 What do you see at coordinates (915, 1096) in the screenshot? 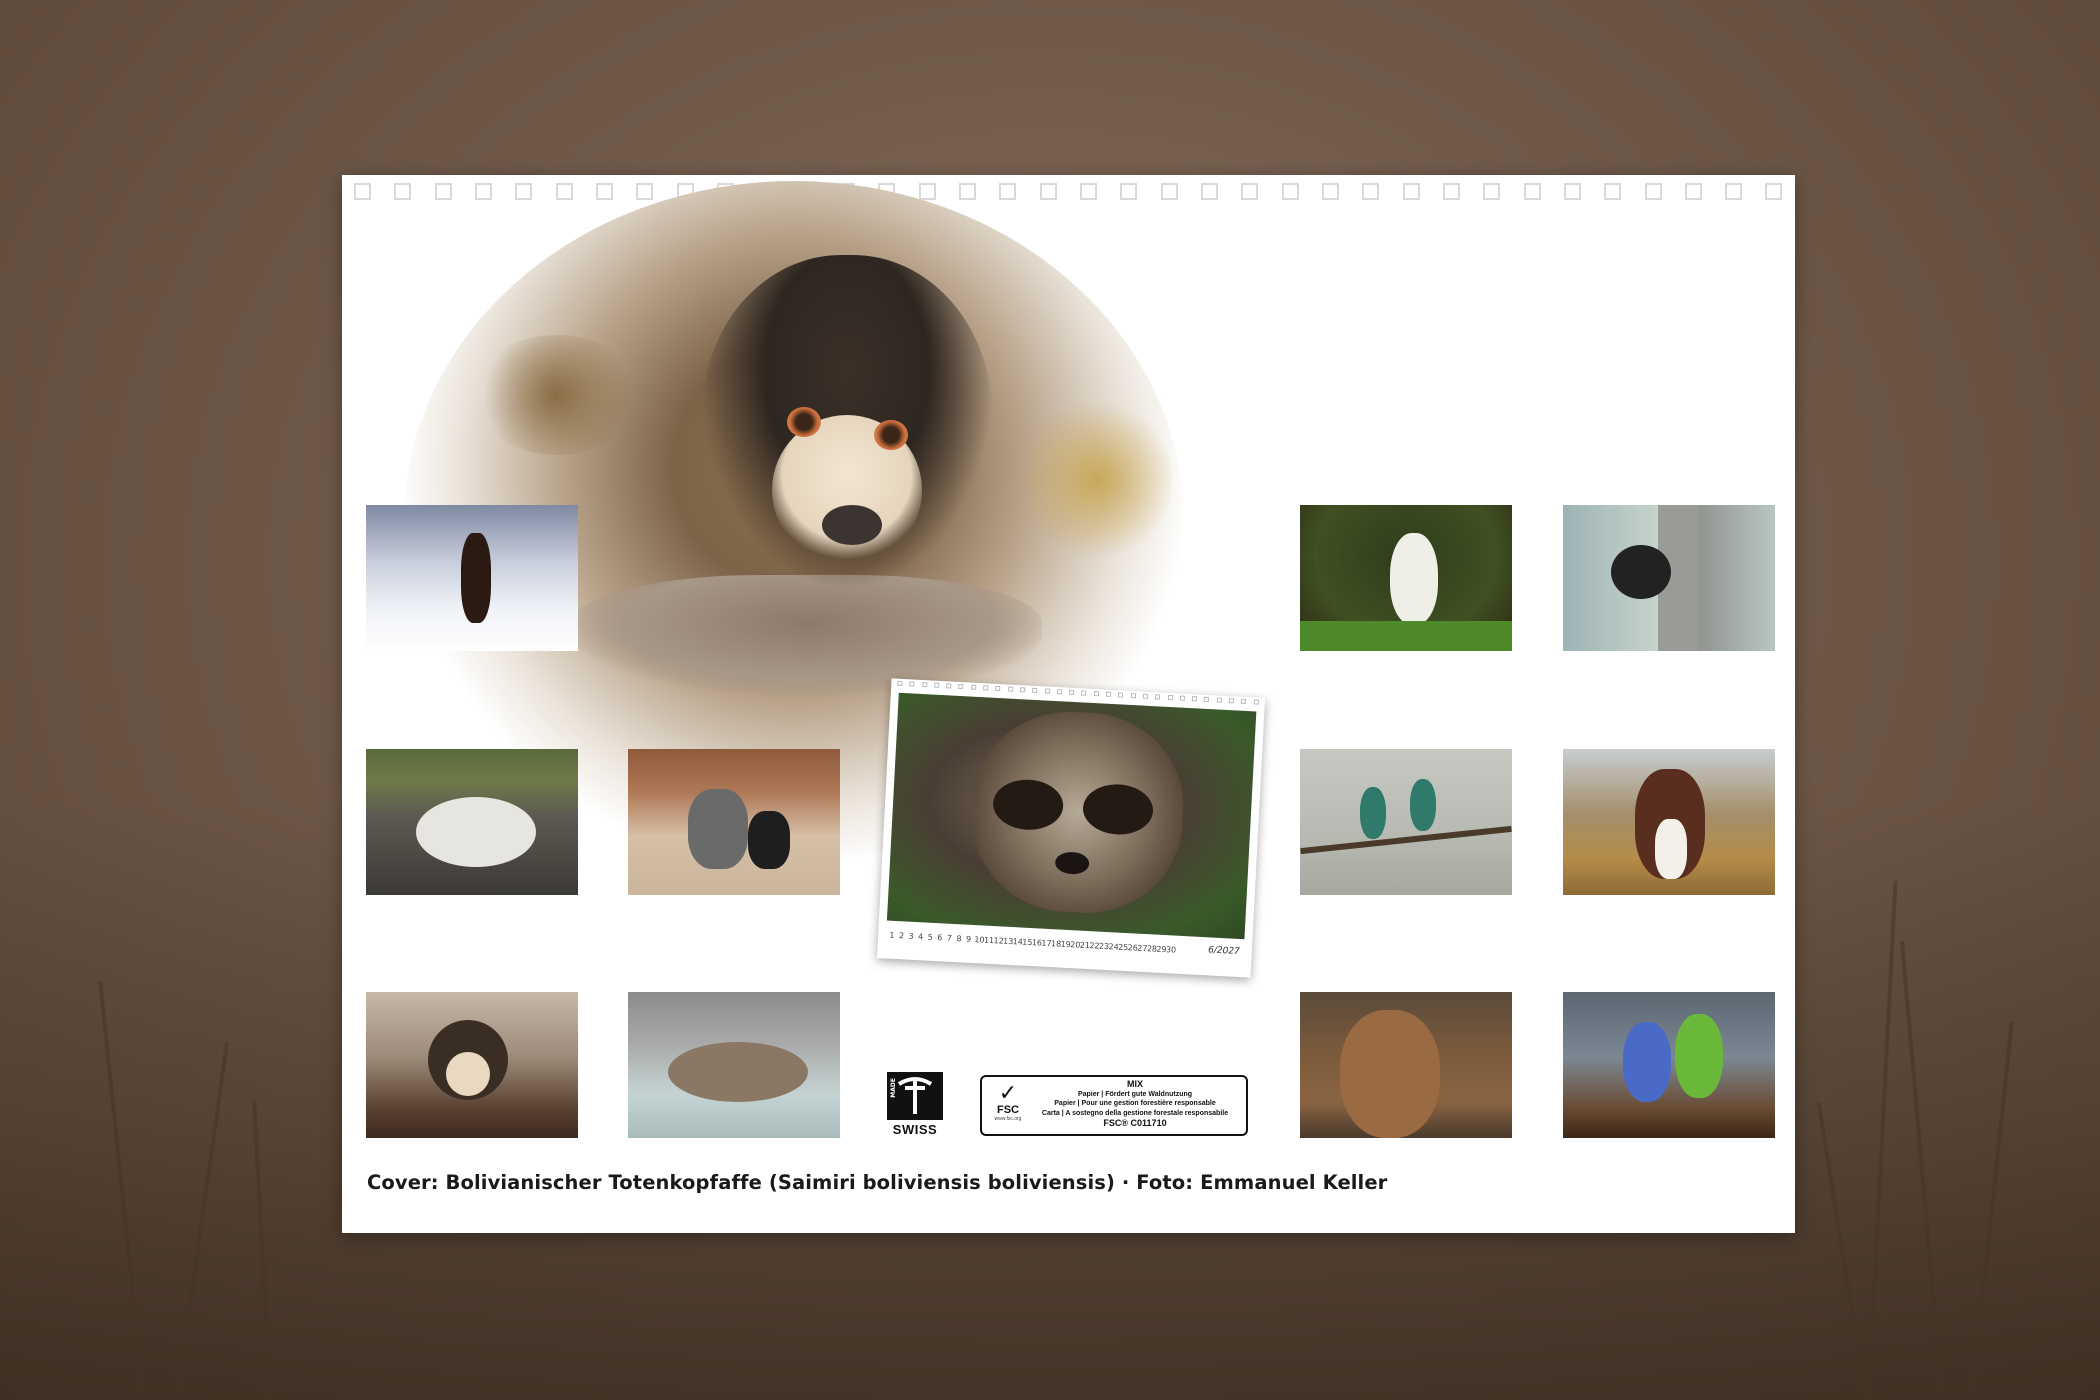
I see `swiss-crossbow-icon: MADE` at bounding box center [915, 1096].